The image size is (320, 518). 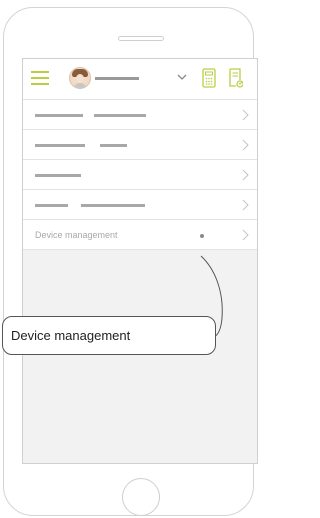 I want to click on callout-label: Device management, so click(x=71, y=335).